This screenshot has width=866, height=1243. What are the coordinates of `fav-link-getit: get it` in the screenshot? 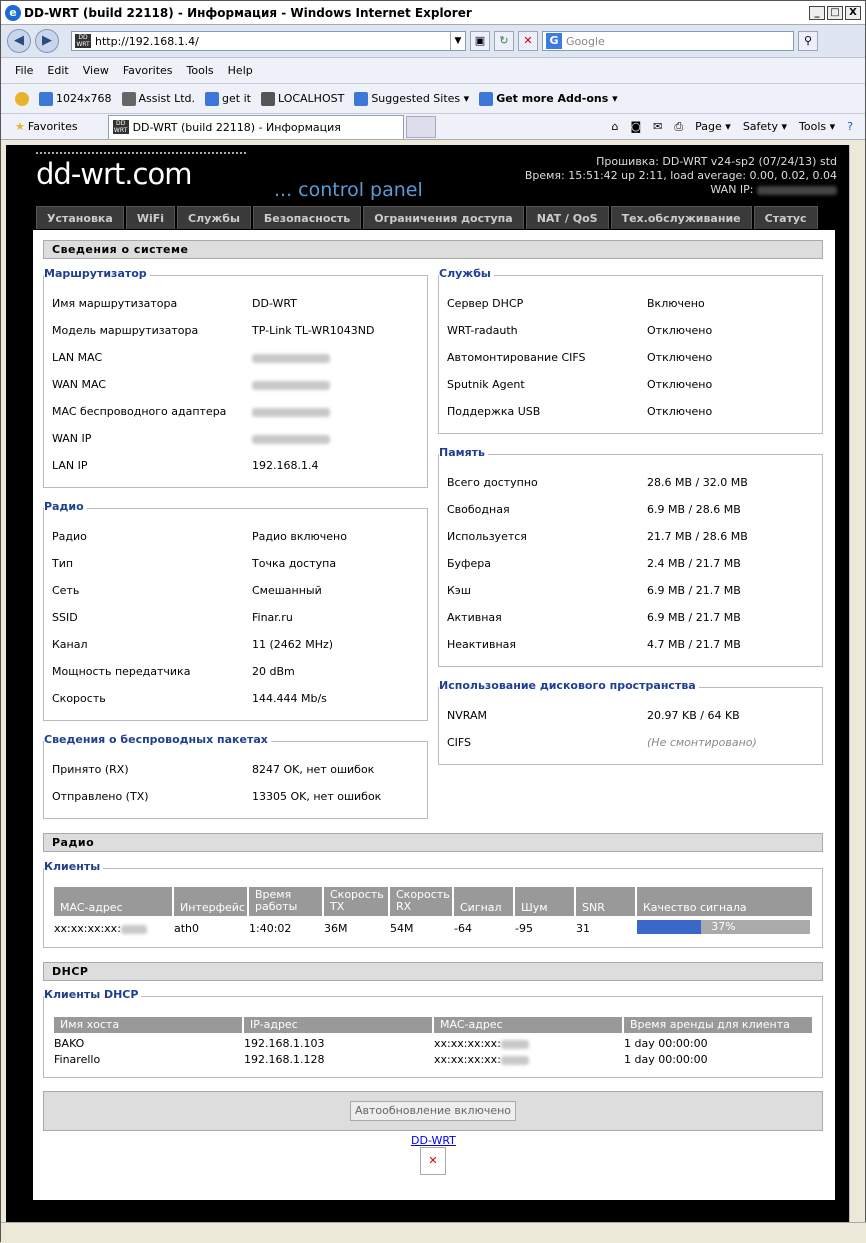 It's located at (228, 98).